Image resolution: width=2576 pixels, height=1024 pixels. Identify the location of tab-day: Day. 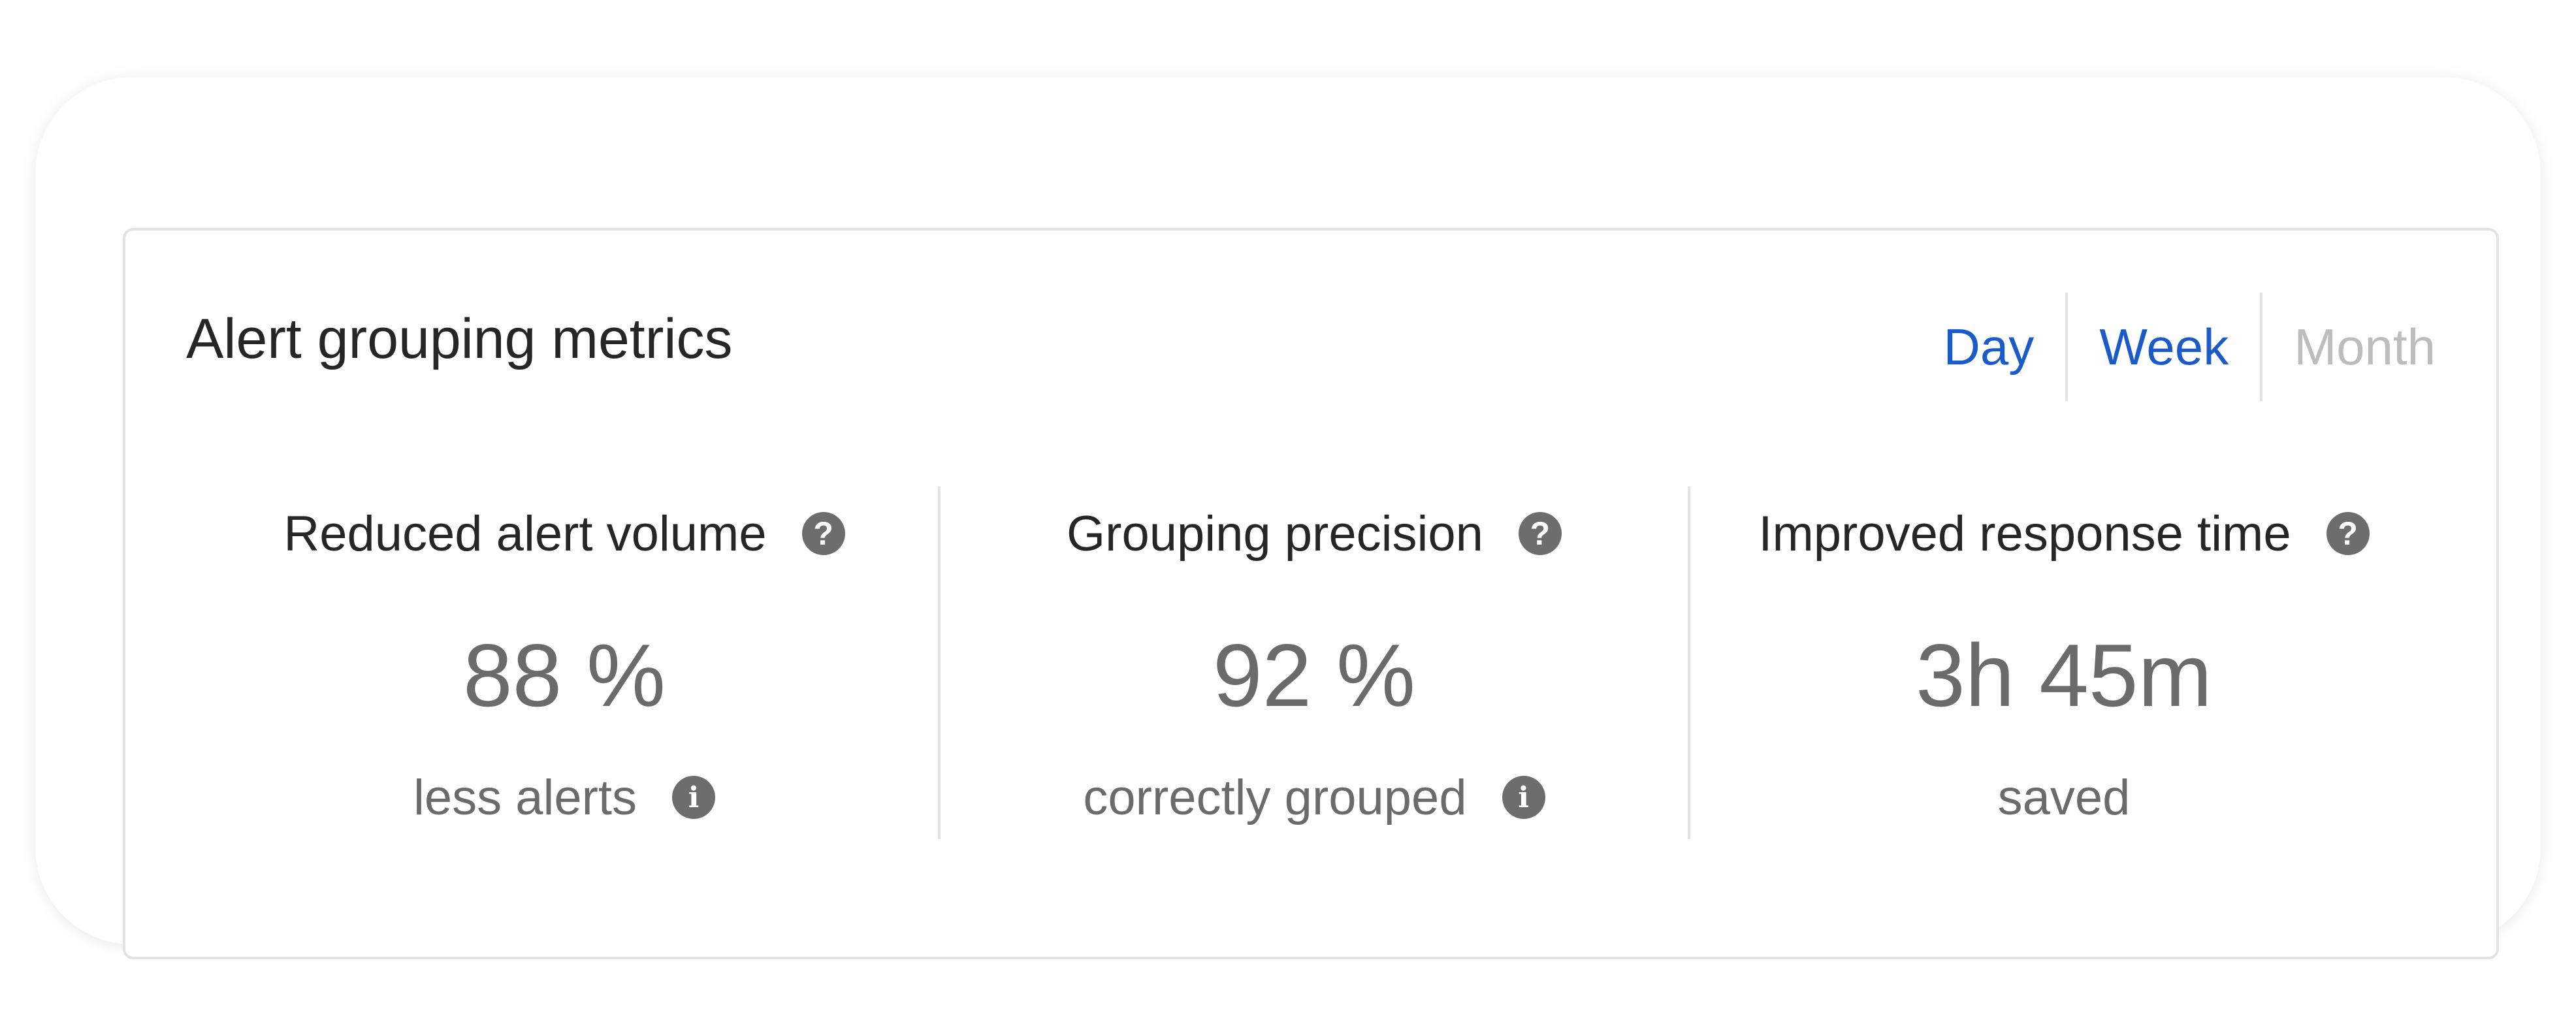
(1989, 347).